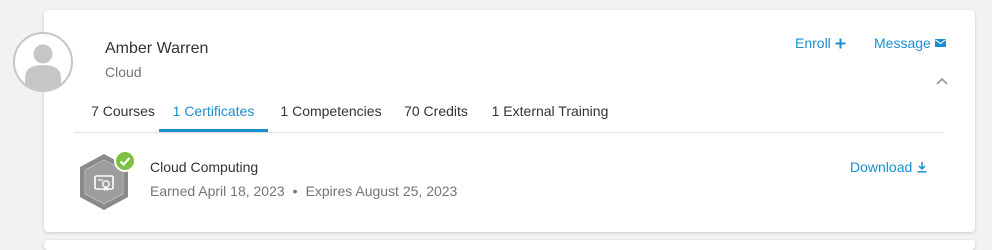  I want to click on earned-date: Earned April 18, 2023, so click(217, 191).